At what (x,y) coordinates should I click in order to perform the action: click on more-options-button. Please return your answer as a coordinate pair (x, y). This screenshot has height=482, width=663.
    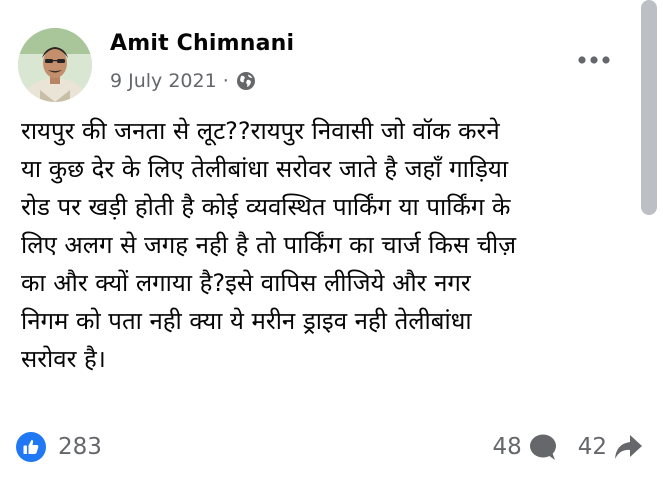
    Looking at the image, I should click on (594, 60).